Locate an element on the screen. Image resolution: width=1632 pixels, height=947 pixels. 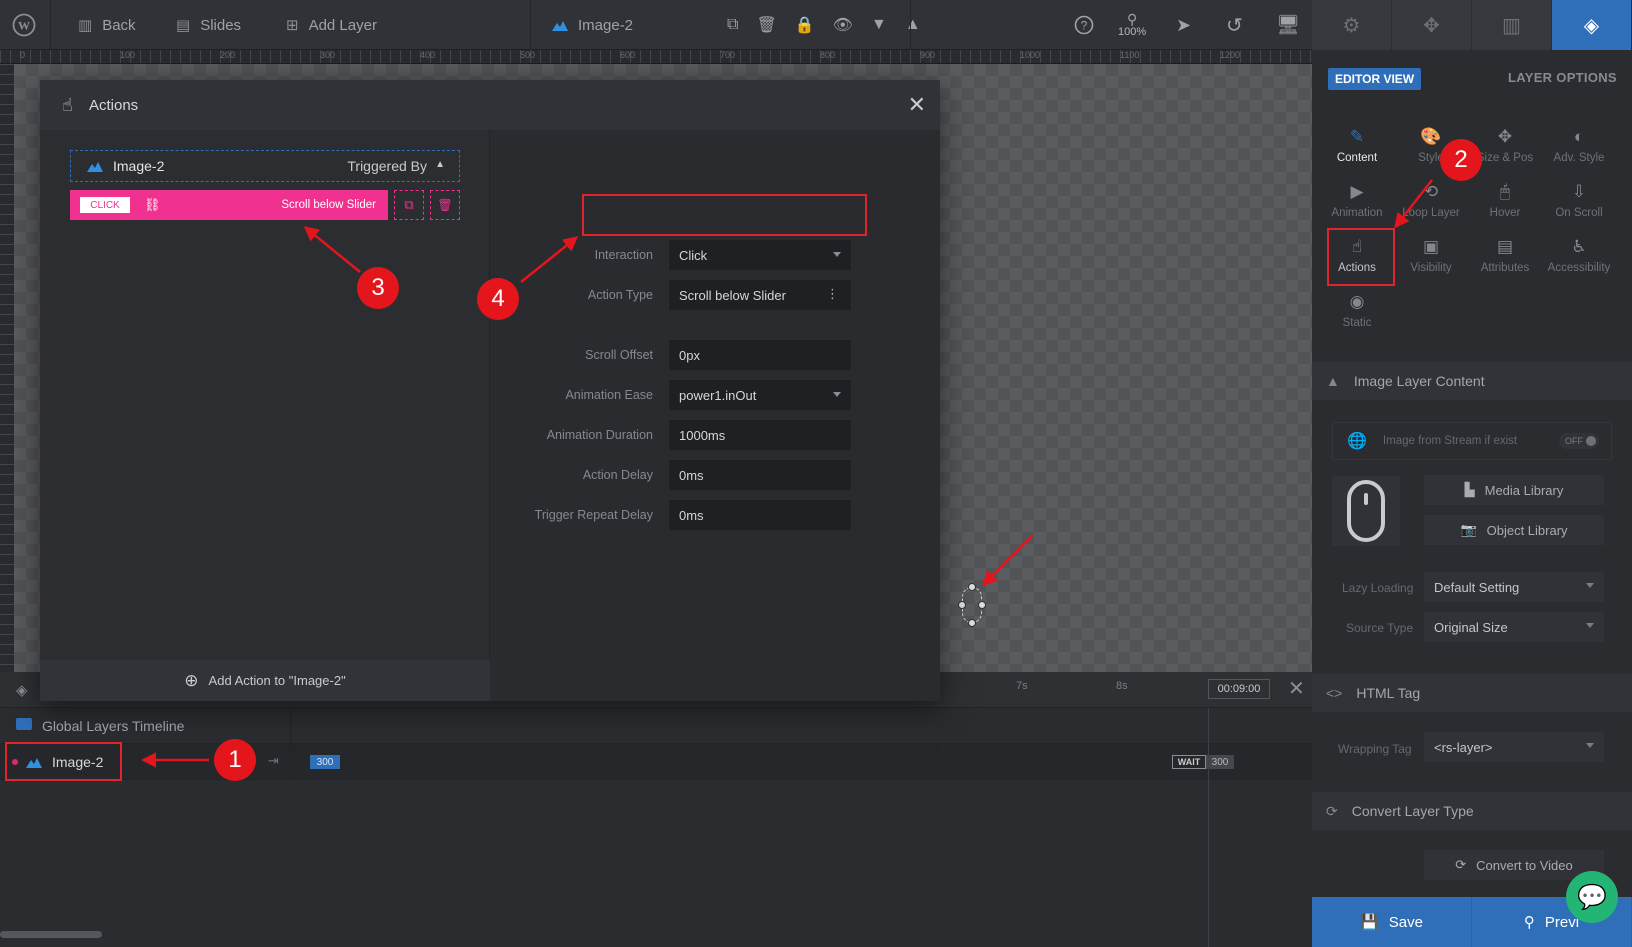
option-static: ◉ Static is located at coordinates (1357, 316).